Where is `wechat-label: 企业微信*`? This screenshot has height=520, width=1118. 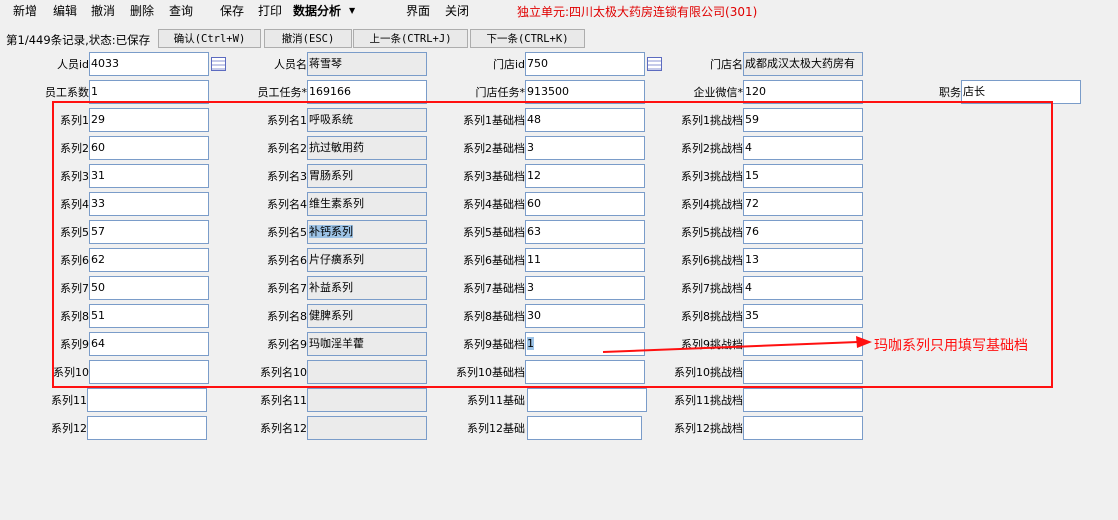
wechat-label: 企业微信* is located at coordinates (718, 92).